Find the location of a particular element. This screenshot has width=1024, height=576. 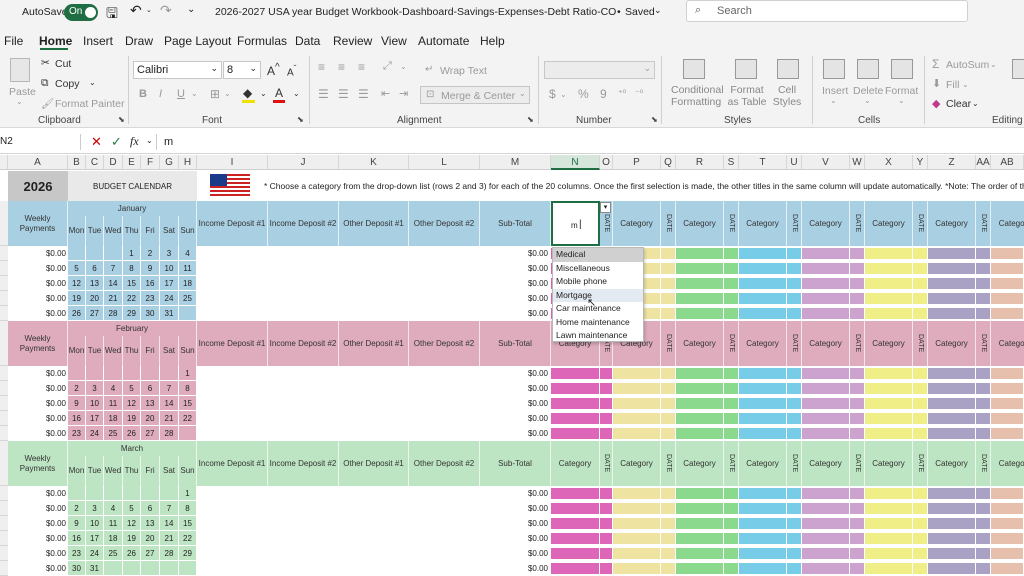

column-header: Y is located at coordinates (920, 162).